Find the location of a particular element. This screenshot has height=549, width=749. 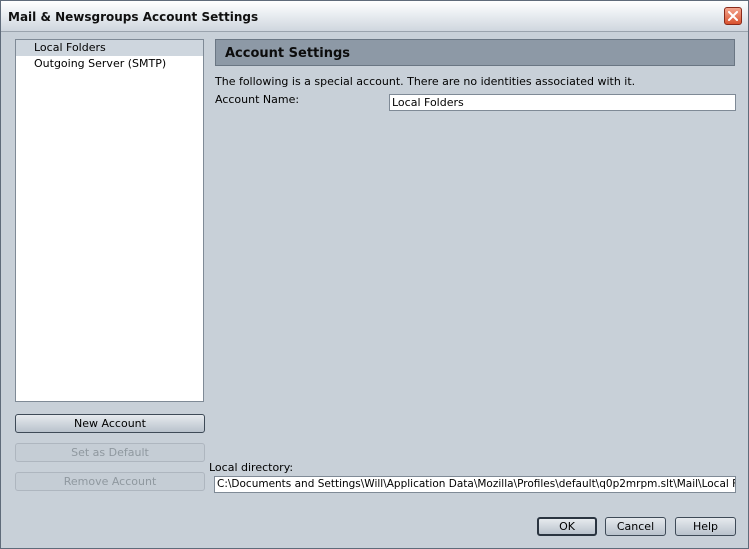

close-button is located at coordinates (733, 16).